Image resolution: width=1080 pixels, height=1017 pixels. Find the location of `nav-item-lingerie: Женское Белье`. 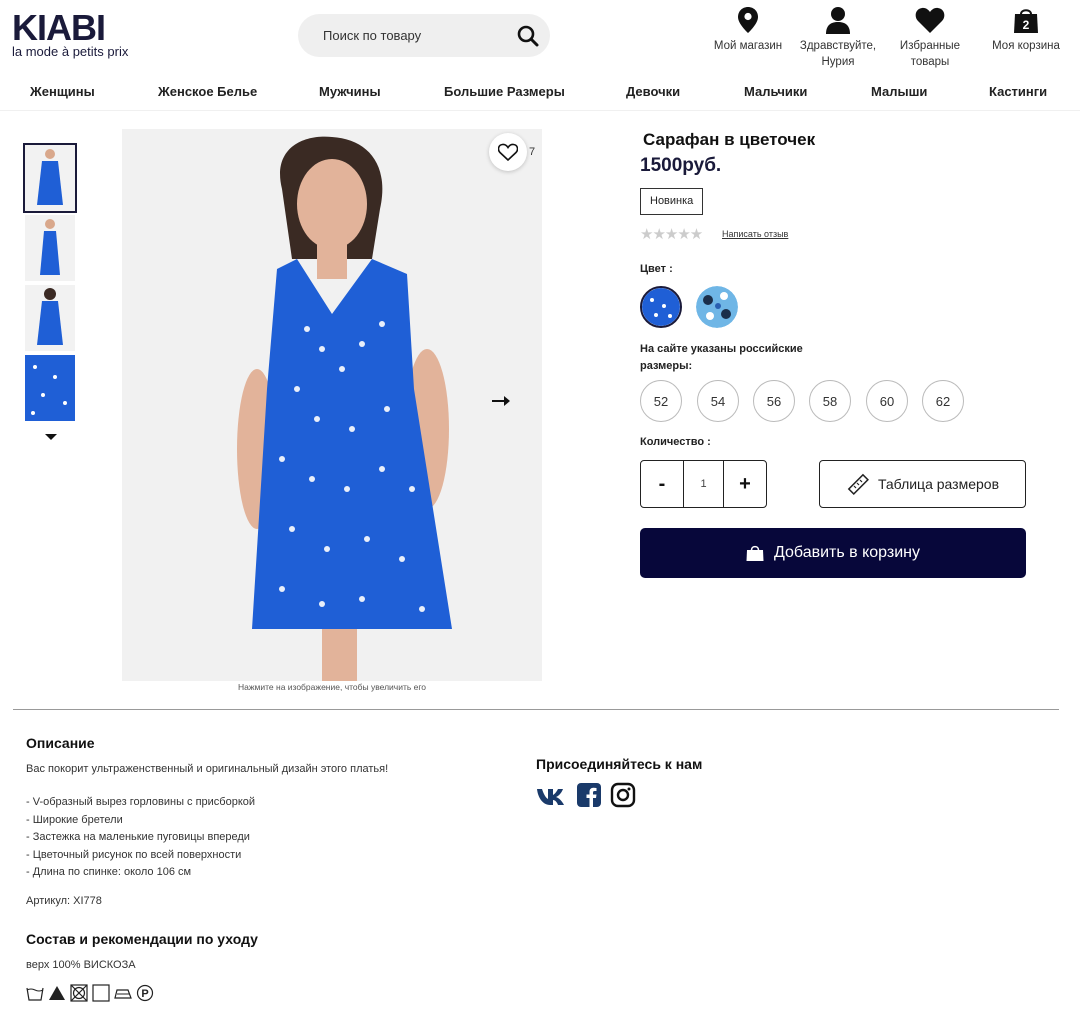

nav-item-lingerie: Женское Белье is located at coordinates (207, 91).